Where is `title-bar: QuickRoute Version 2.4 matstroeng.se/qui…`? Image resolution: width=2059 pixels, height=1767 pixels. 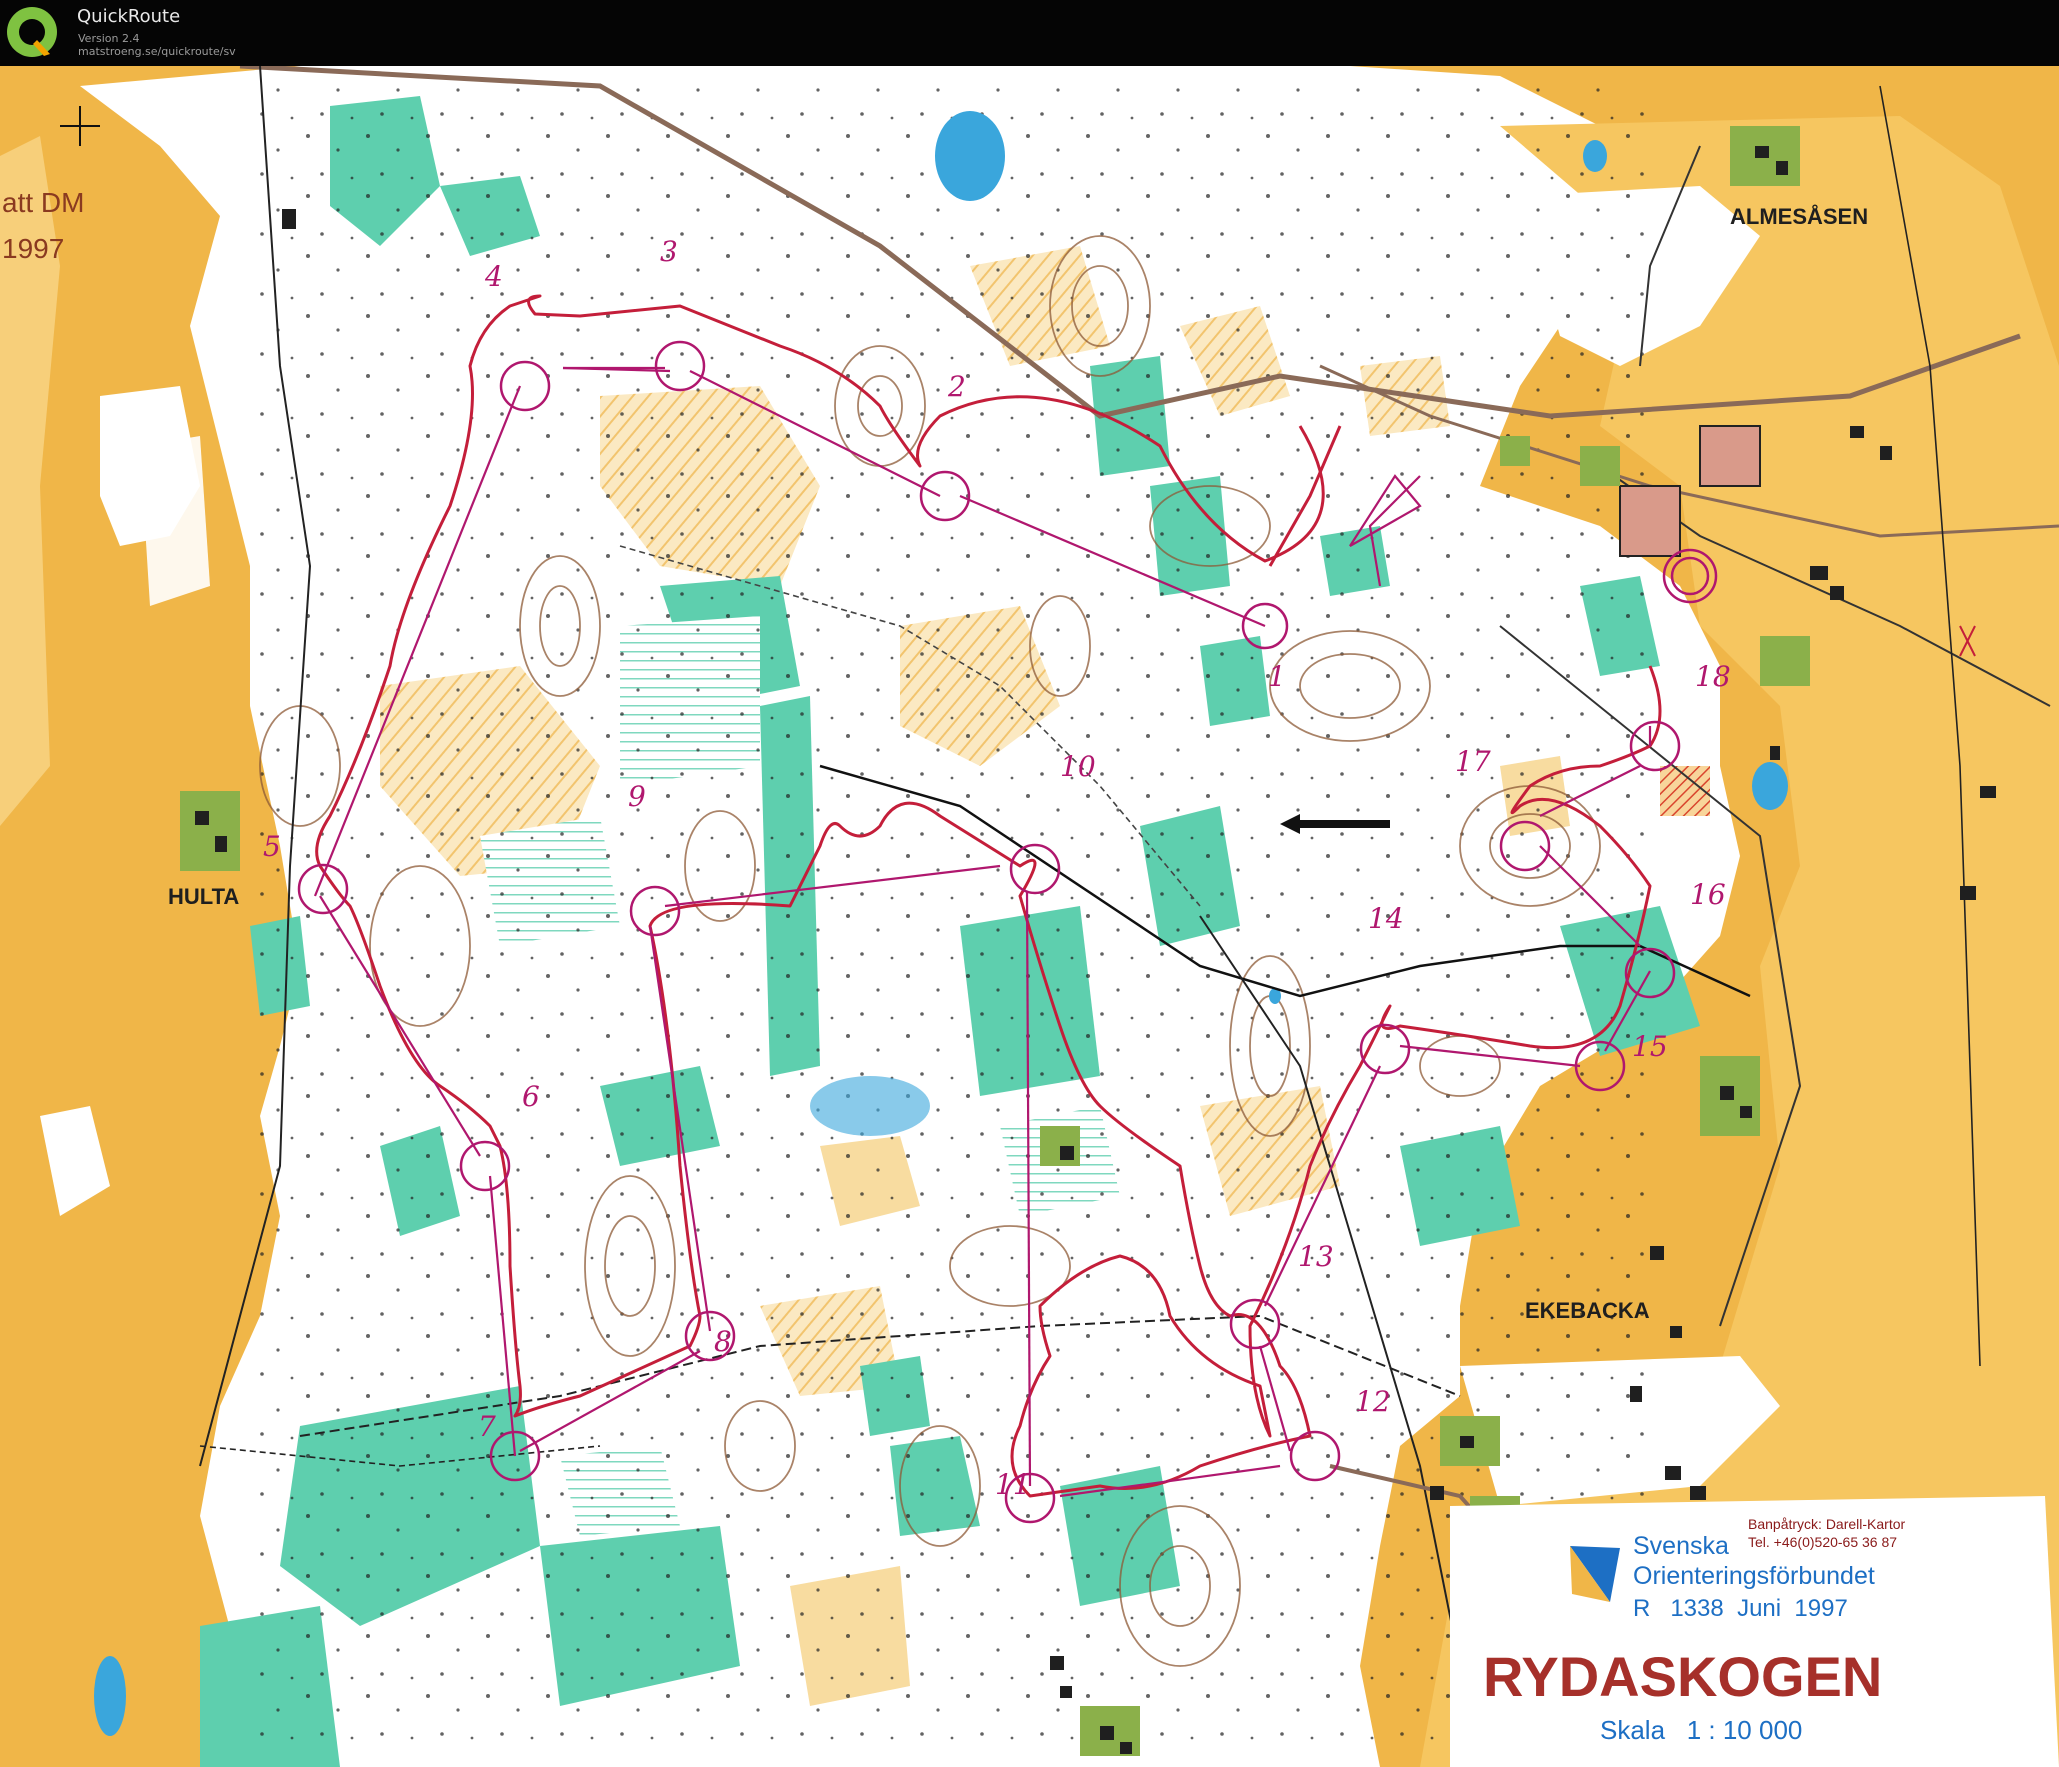 title-bar: QuickRoute Version 2.4 matstroeng.se/qui… is located at coordinates (1029, 33).